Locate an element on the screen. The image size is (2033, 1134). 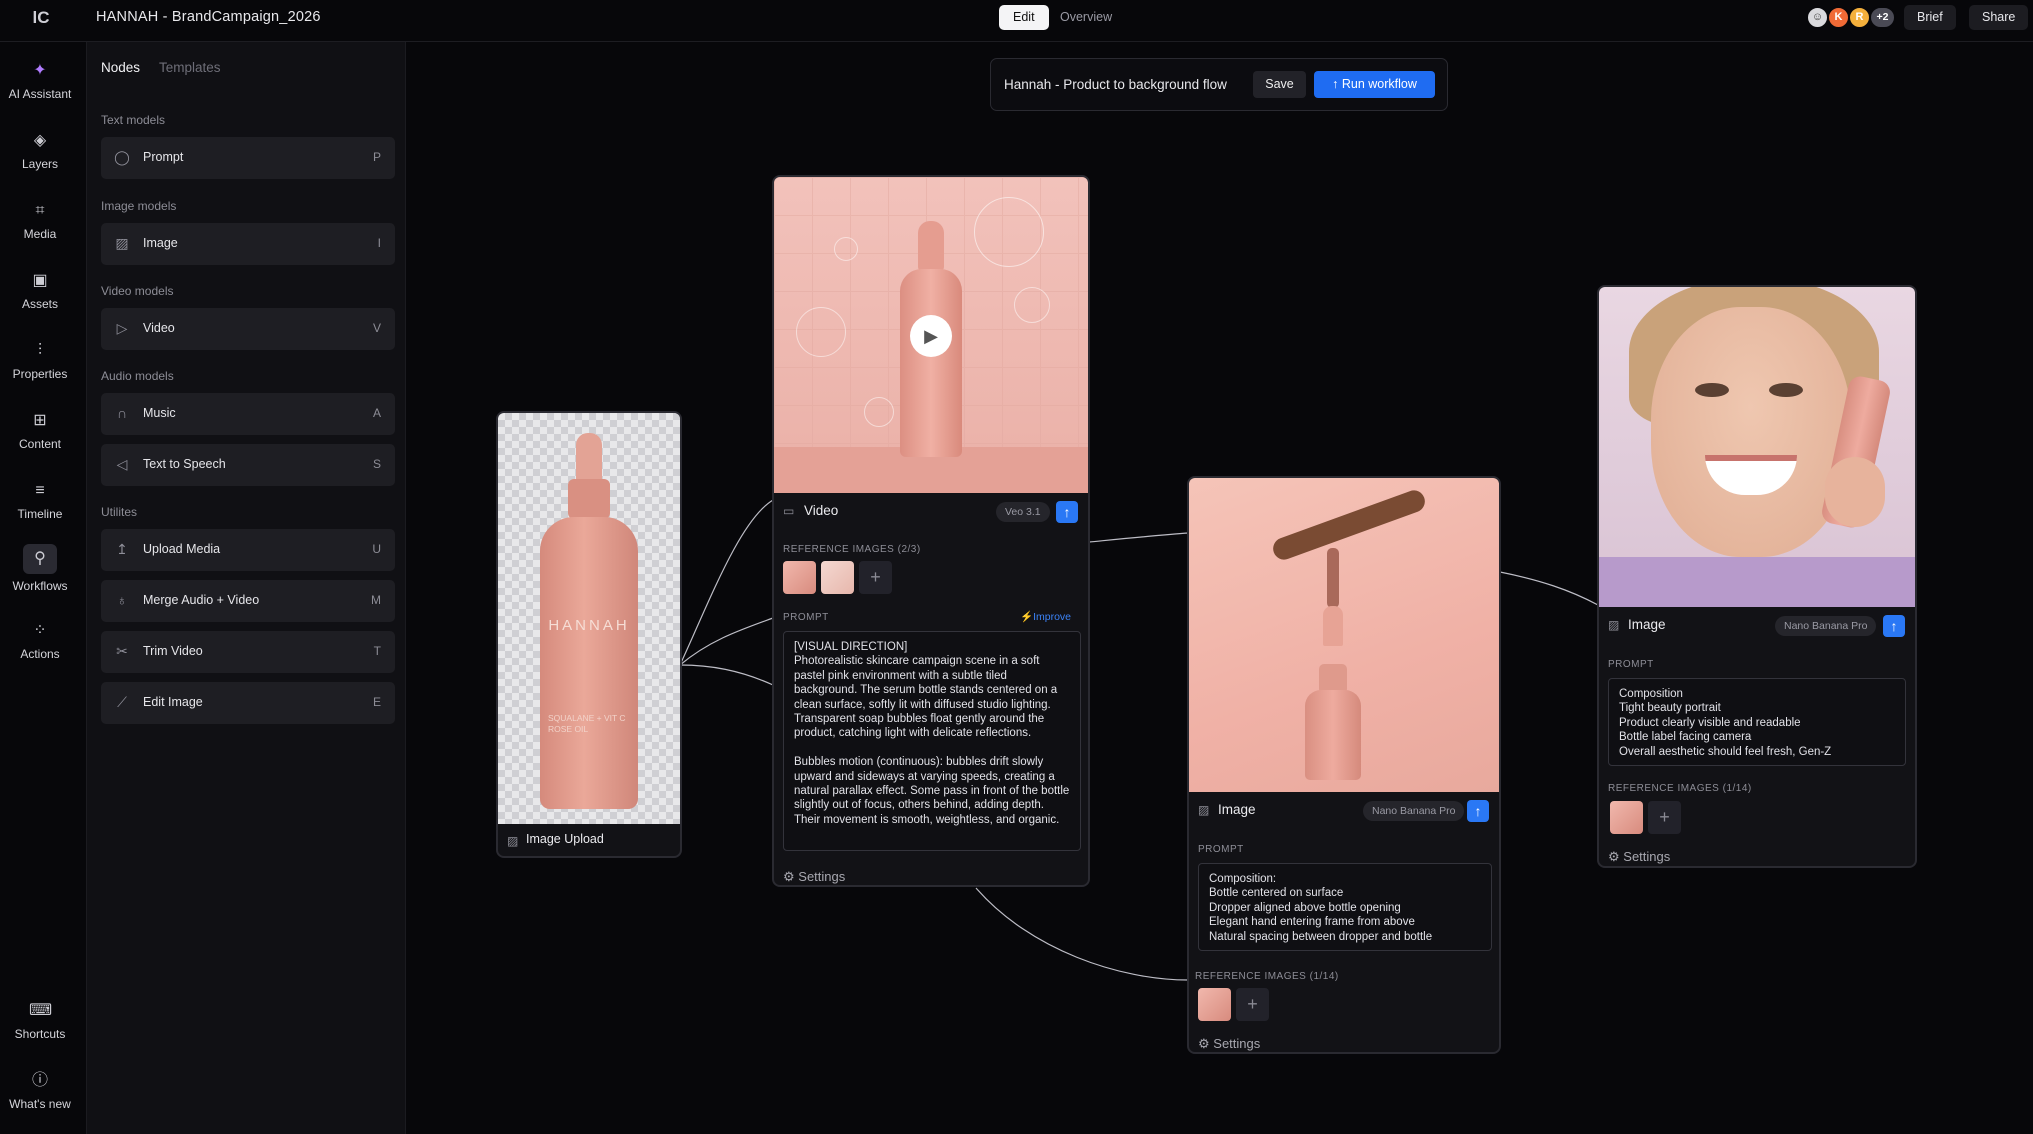
bottle-sub-text: SQUALANE + VIT C ROSE OIL is located at coordinates (587, 723).